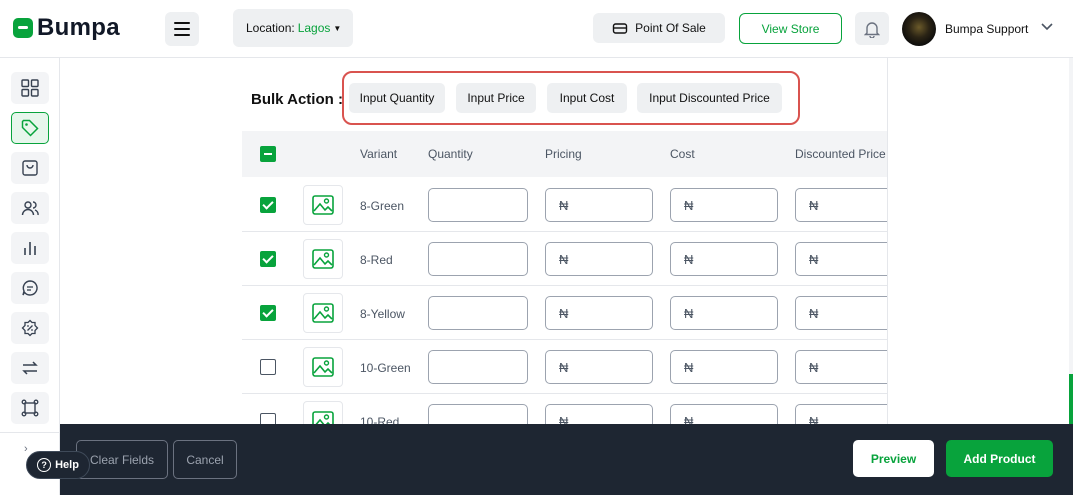  Describe the element at coordinates (297, 99) in the screenshot. I see `bulk-action-label: Bulk Action :` at that location.